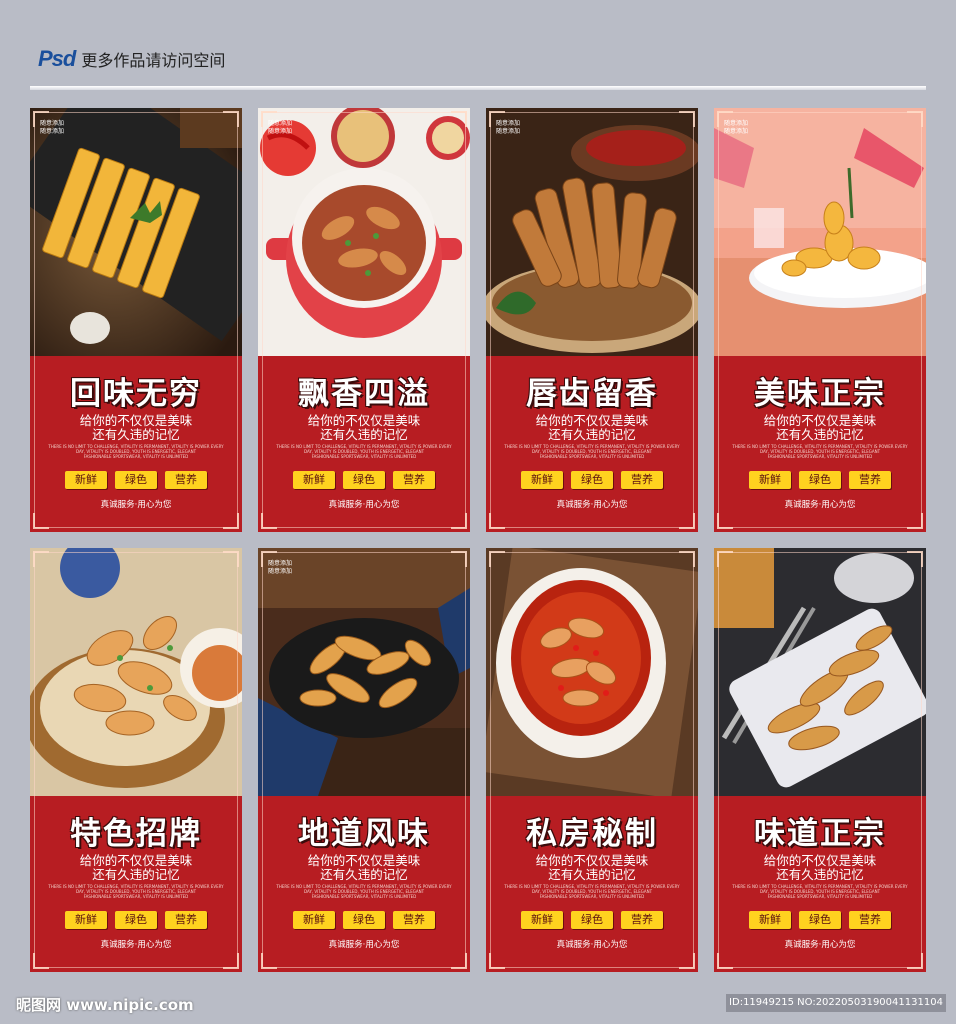 Image resolution: width=956 pixels, height=1024 pixels. Describe the element at coordinates (105, 1005) in the screenshot. I see `site-watermark: 昵图网 www.nipic.com` at that location.